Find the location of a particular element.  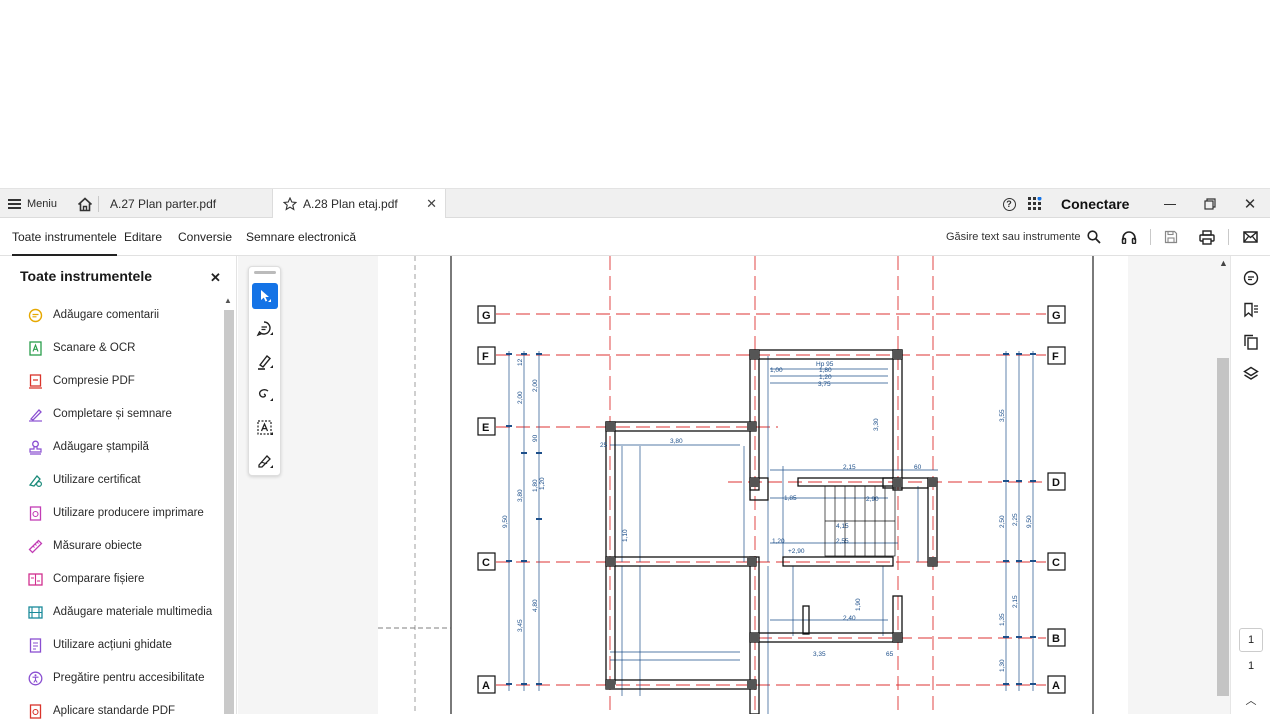

text-tool-button is located at coordinates (265, 428).